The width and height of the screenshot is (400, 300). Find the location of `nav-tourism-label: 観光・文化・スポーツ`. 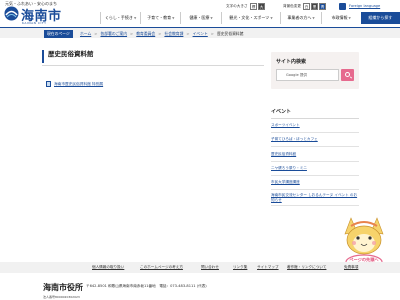

nav-tourism-label: 観光・文化・スポーツ is located at coordinates (249, 17).